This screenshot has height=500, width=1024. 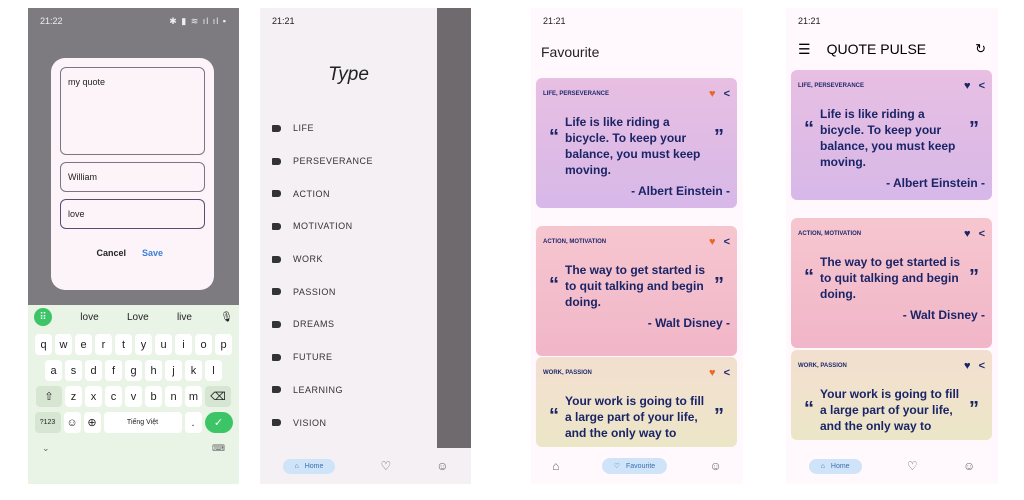 I want to click on menu-icon: ☰, so click(x=804, y=49).